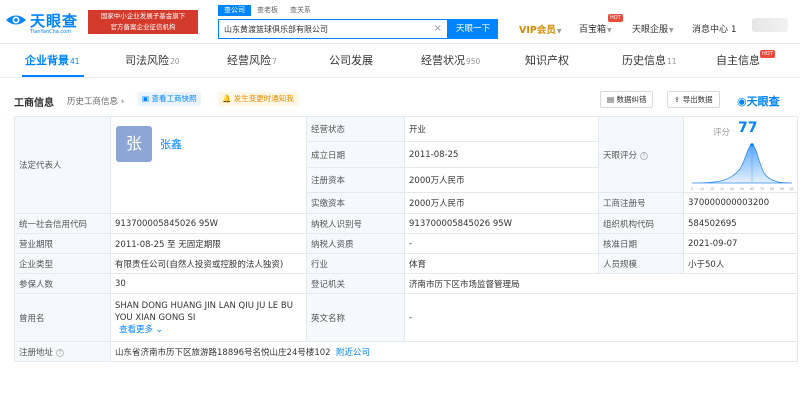 This screenshot has height=398, width=800. I want to click on score-tick-label: 30, so click(722, 189).